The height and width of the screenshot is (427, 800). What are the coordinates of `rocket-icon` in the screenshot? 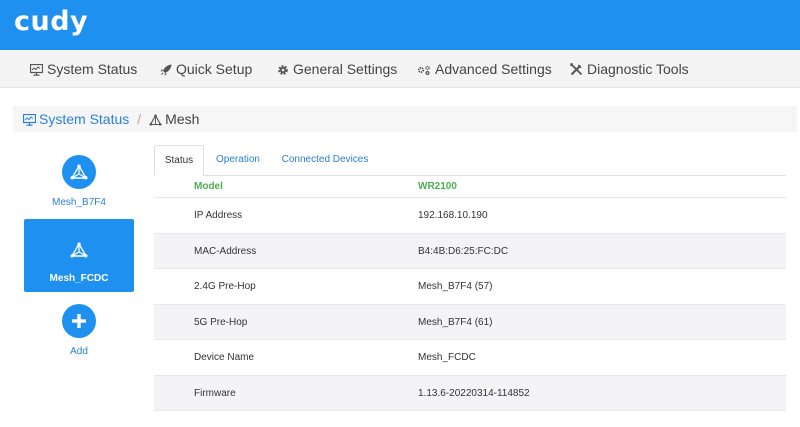 It's located at (166, 70).